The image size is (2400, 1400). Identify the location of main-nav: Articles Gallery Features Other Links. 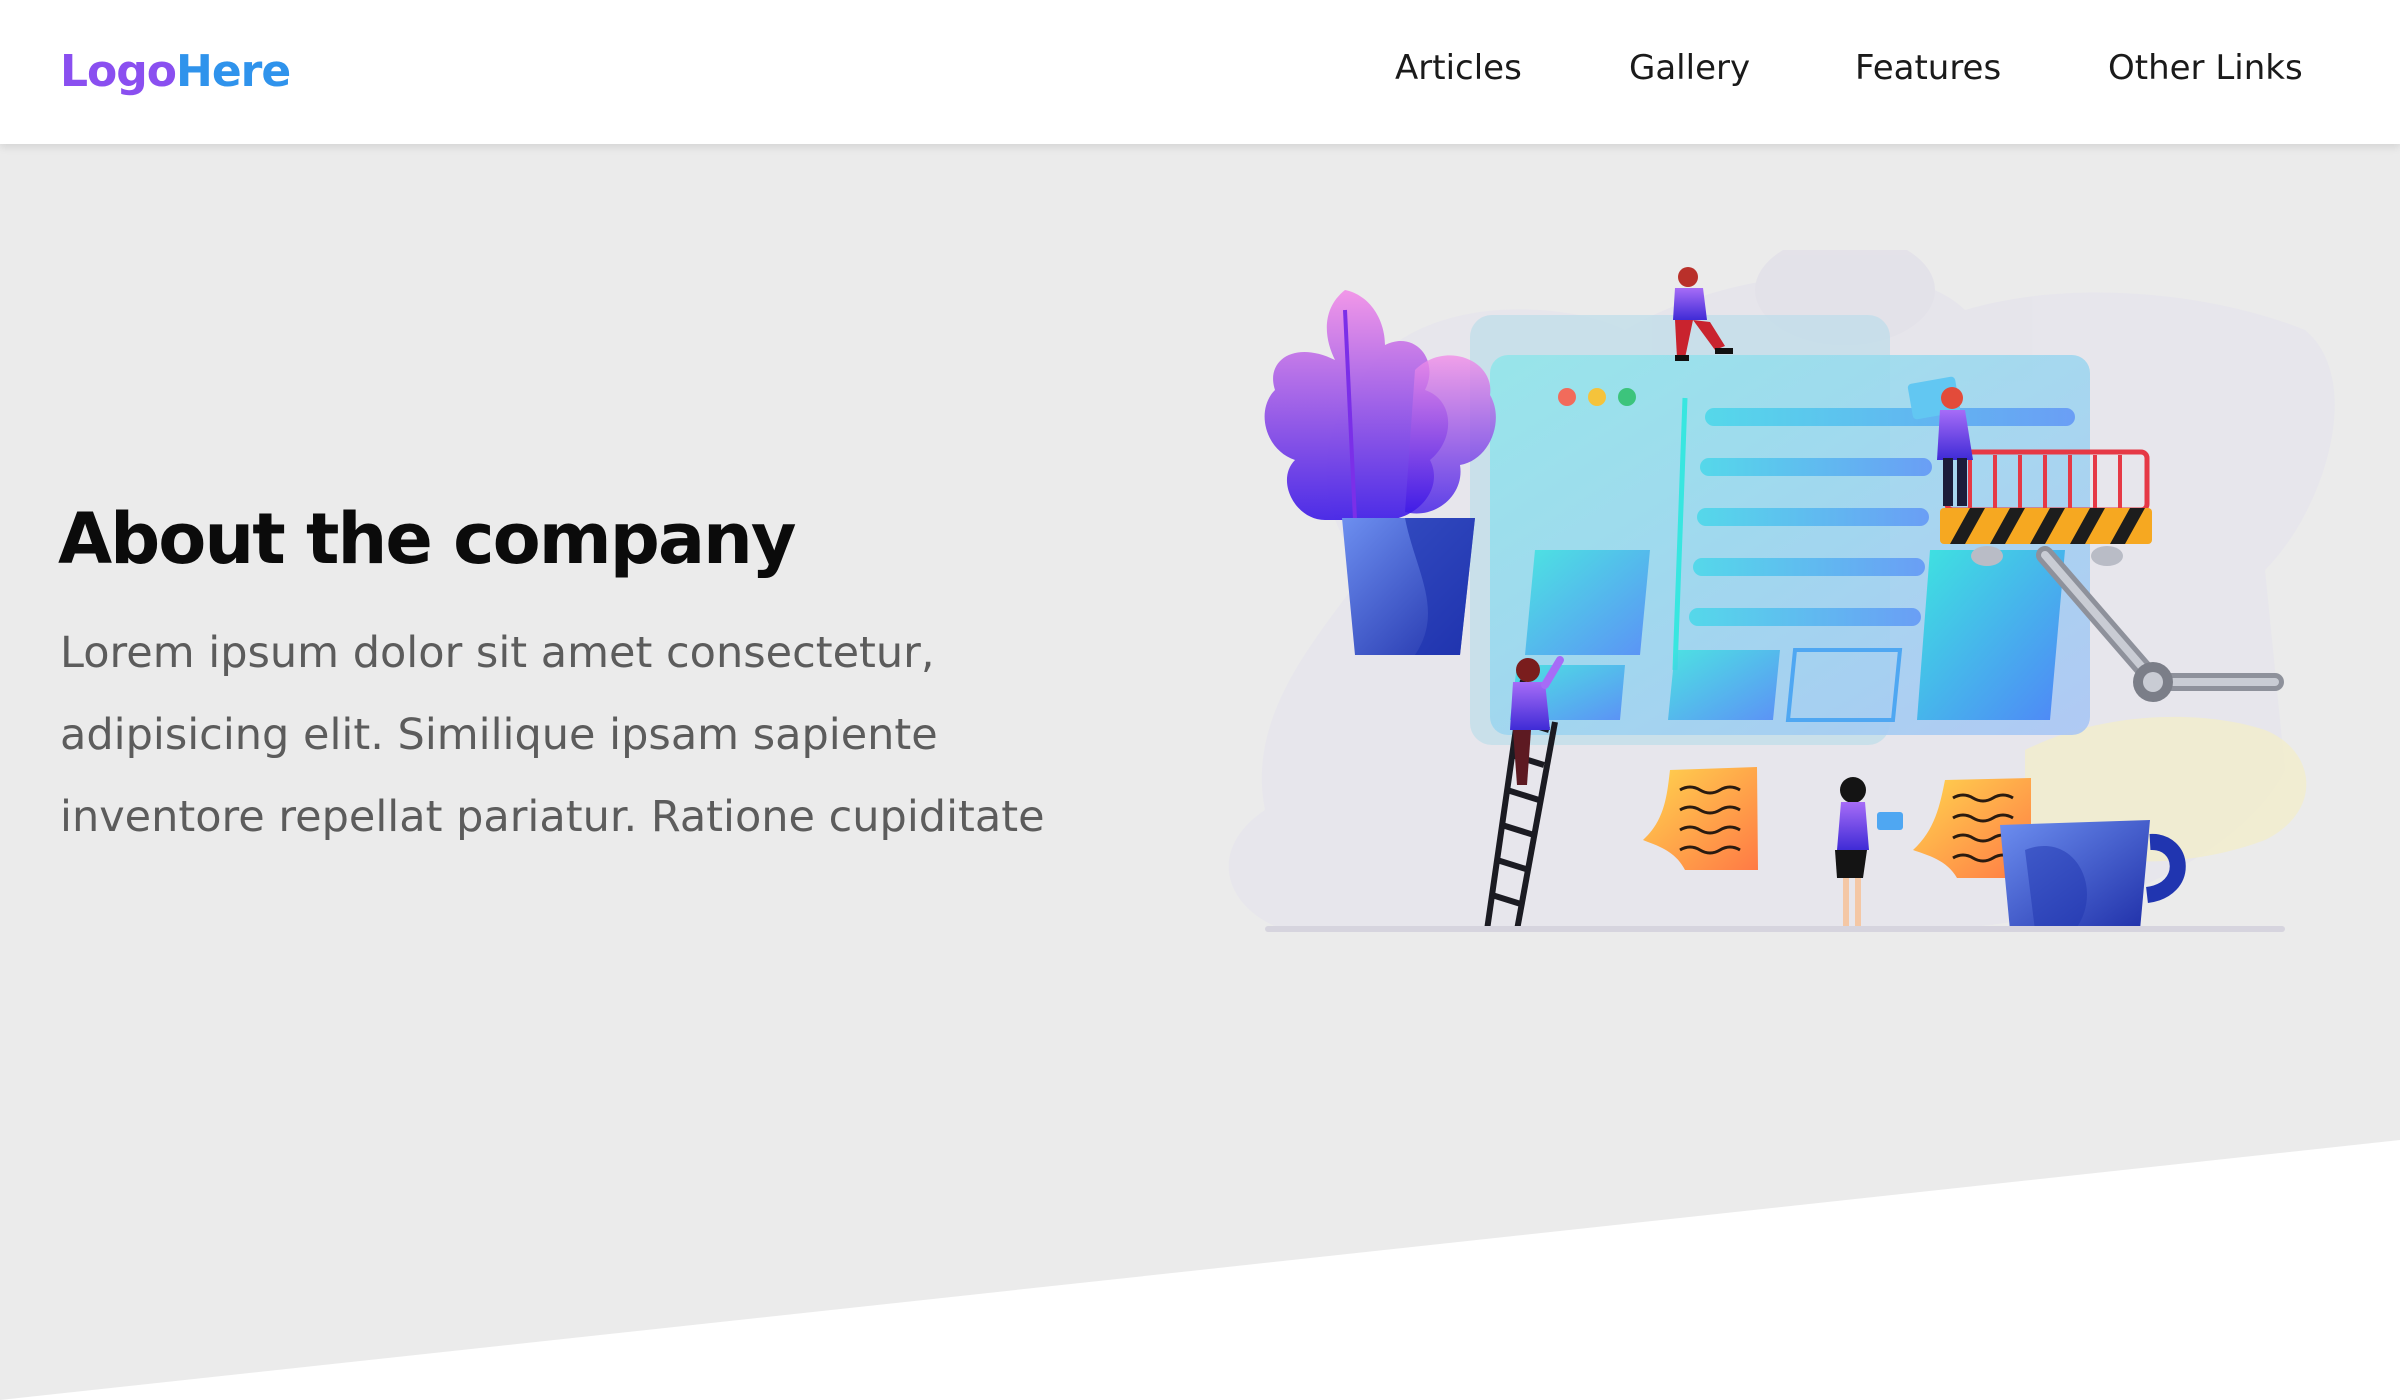
(1200, 73).